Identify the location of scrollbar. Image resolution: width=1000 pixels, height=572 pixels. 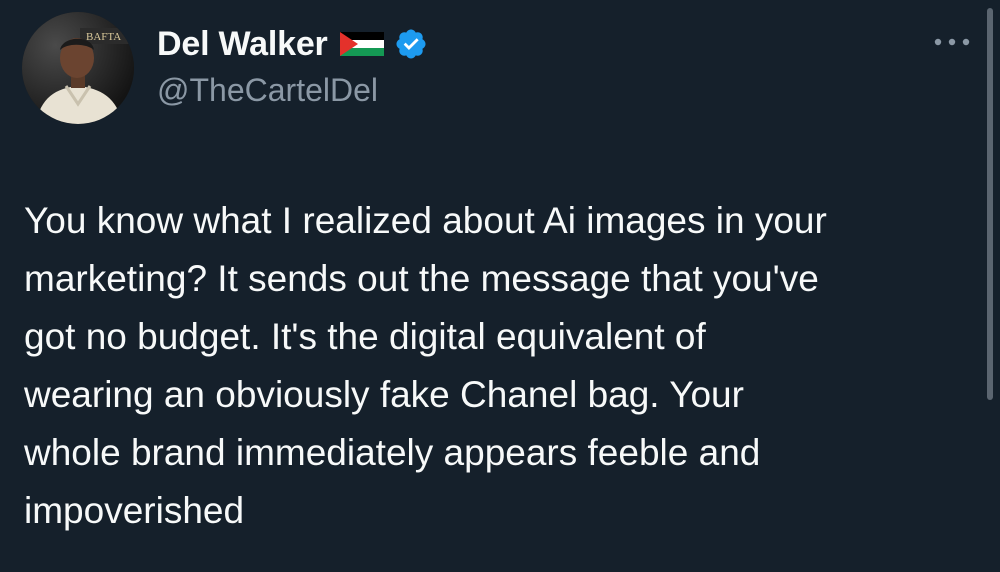
(990, 204).